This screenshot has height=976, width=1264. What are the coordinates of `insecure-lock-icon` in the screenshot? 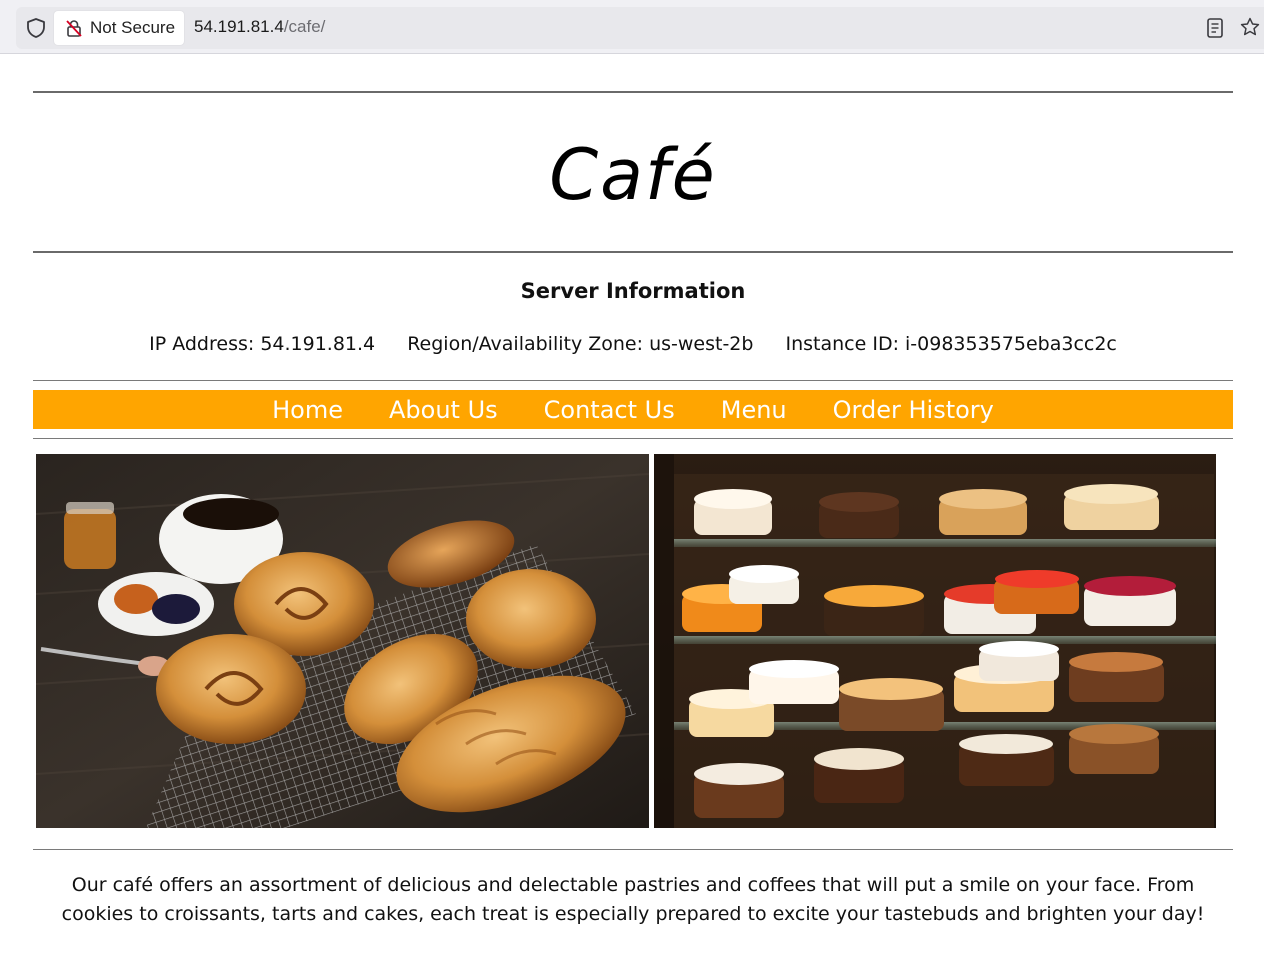 It's located at (74, 28).